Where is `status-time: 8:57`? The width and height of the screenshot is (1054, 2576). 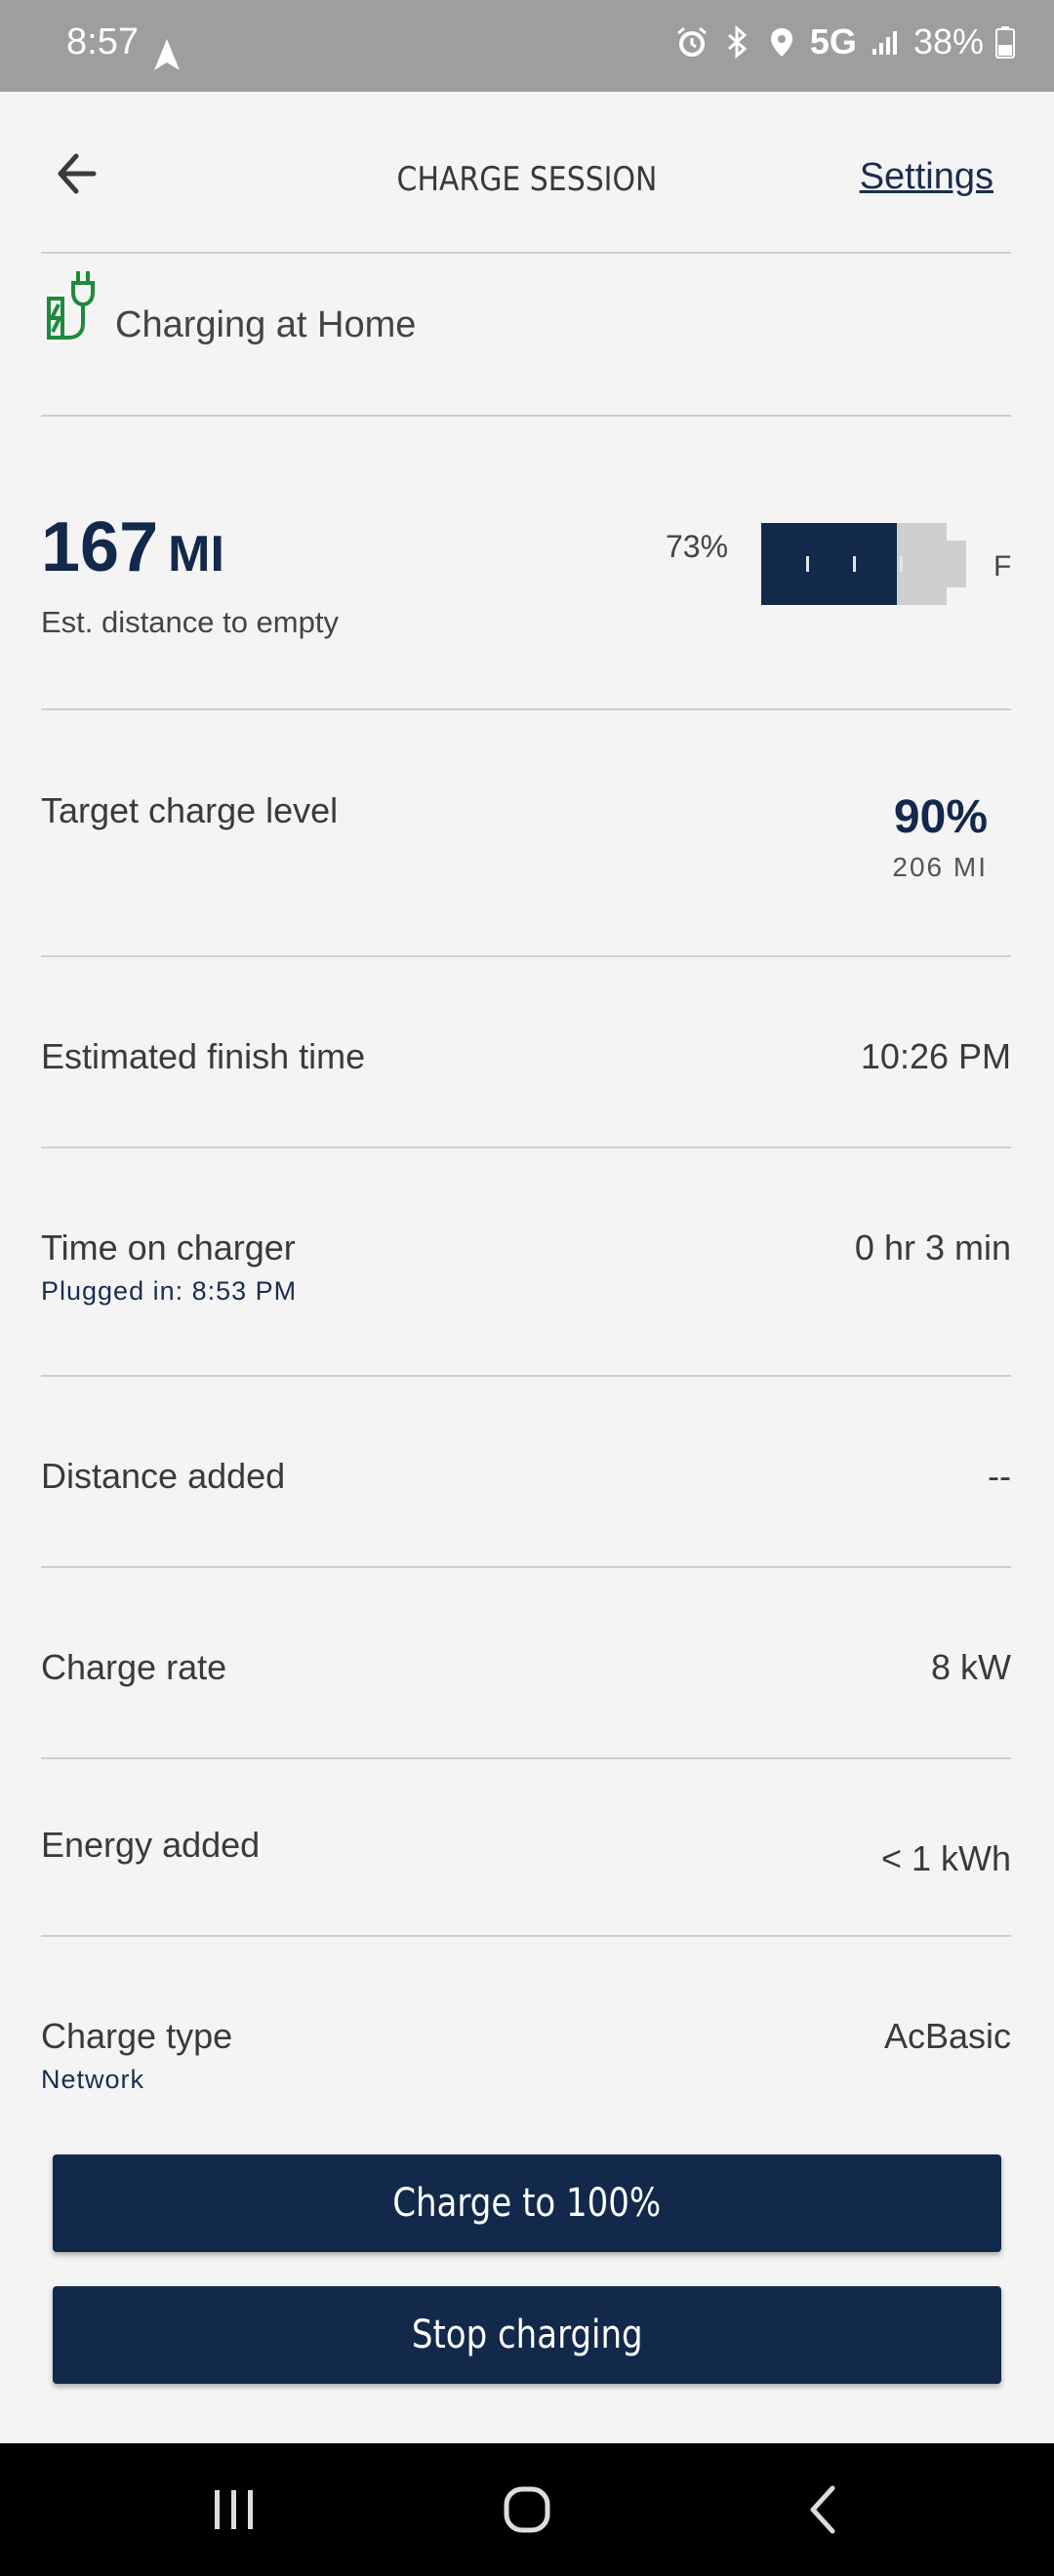 status-time: 8:57 is located at coordinates (103, 41).